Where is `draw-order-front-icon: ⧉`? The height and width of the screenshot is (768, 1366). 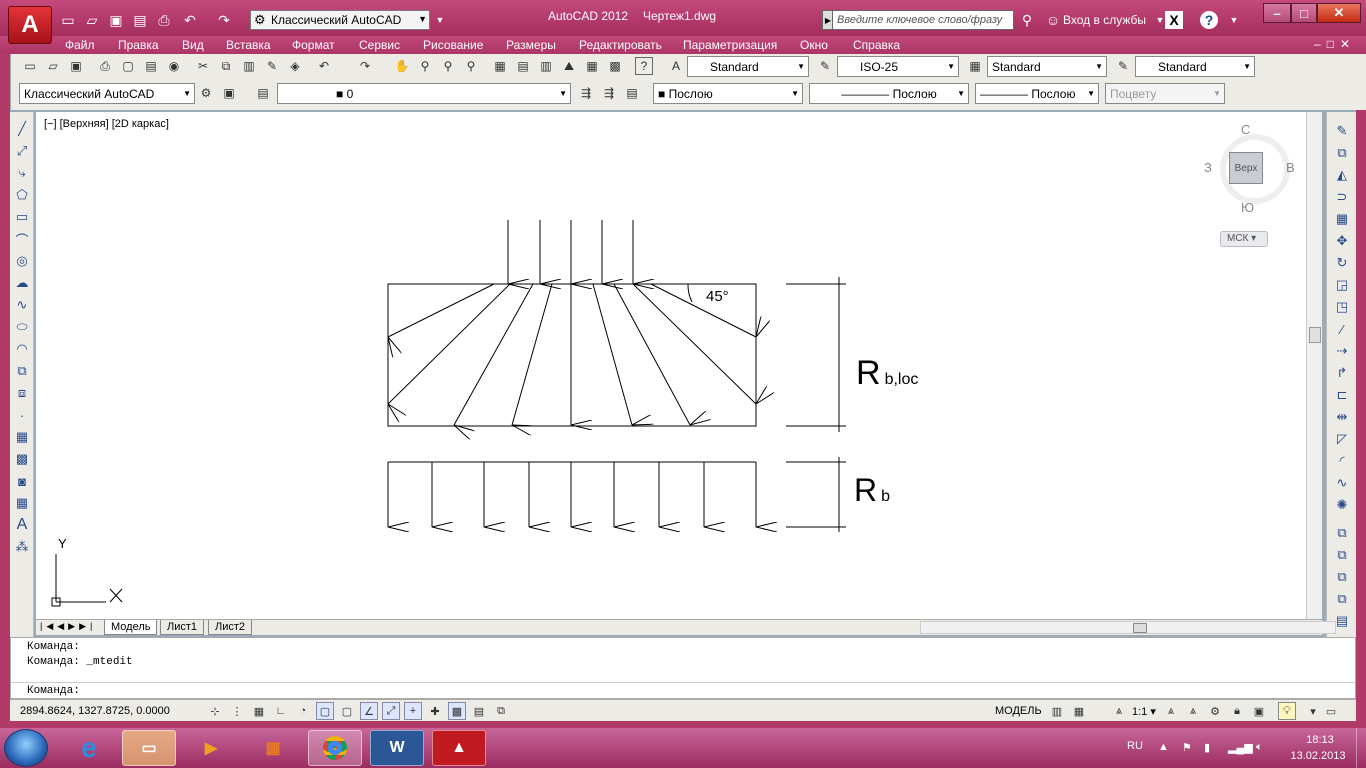 draw-order-front-icon: ⧉ is located at coordinates (1342, 533).